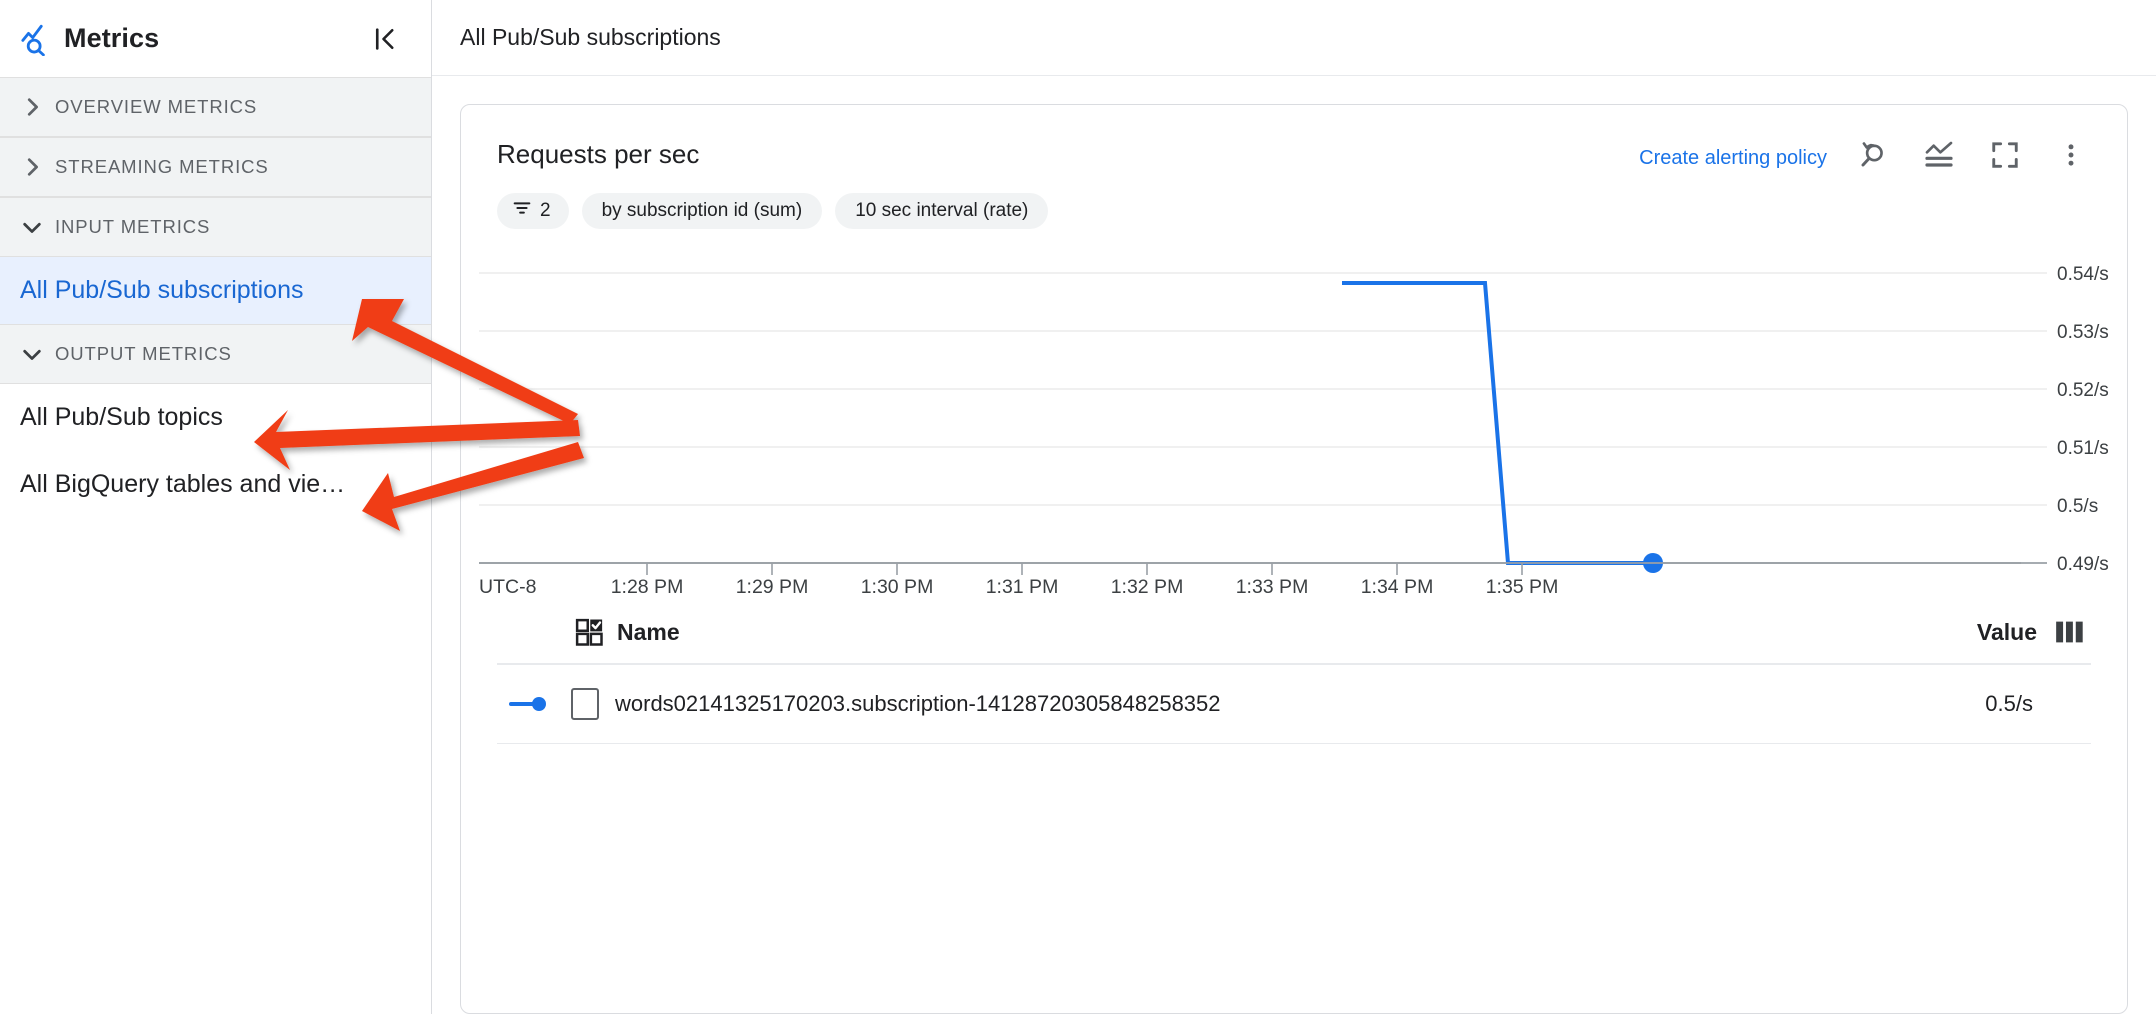 Image resolution: width=2156 pixels, height=1014 pixels. What do you see at coordinates (2034, 418) in the screenshot?
I see `chart-y-tick-marks` at bounding box center [2034, 418].